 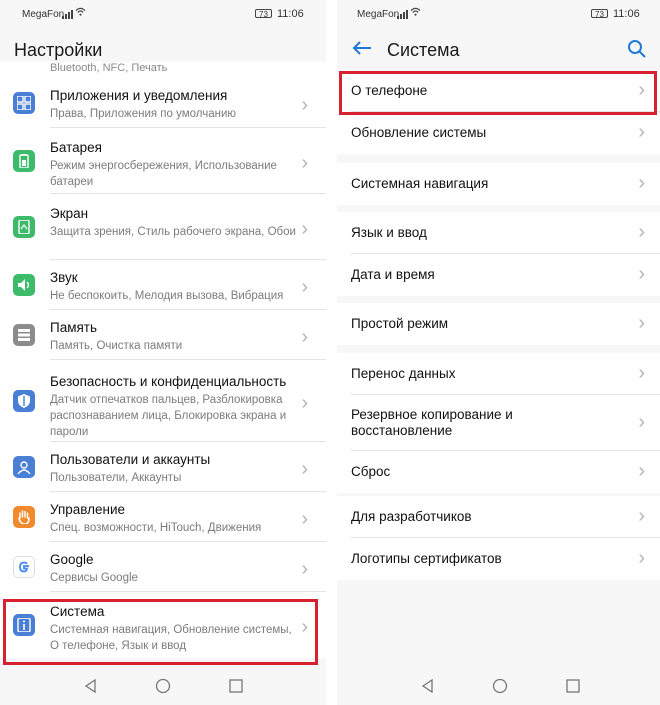 What do you see at coordinates (498, 374) in the screenshot?
I see `system-item: Перенос данных ›` at bounding box center [498, 374].